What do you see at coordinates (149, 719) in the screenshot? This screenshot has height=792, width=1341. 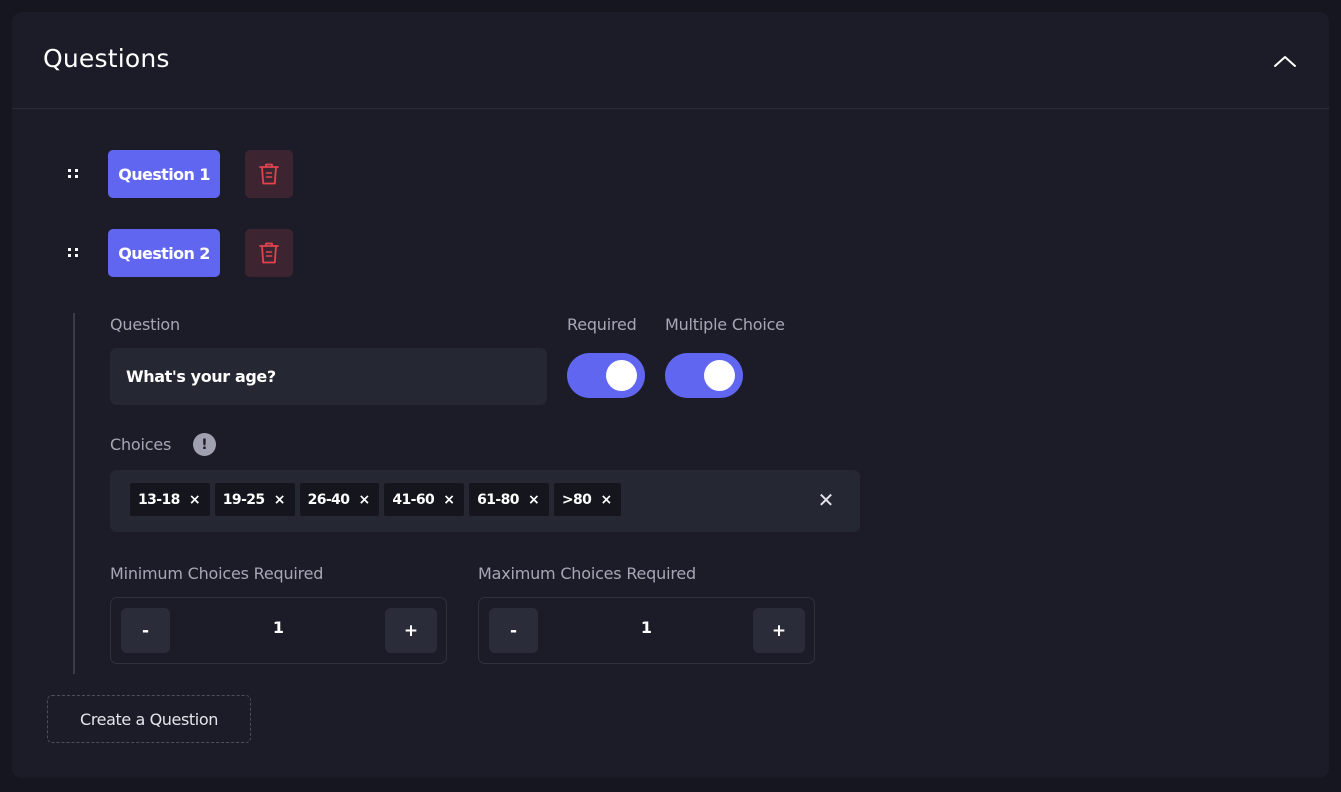 I see `create-question-button: Create a Question` at bounding box center [149, 719].